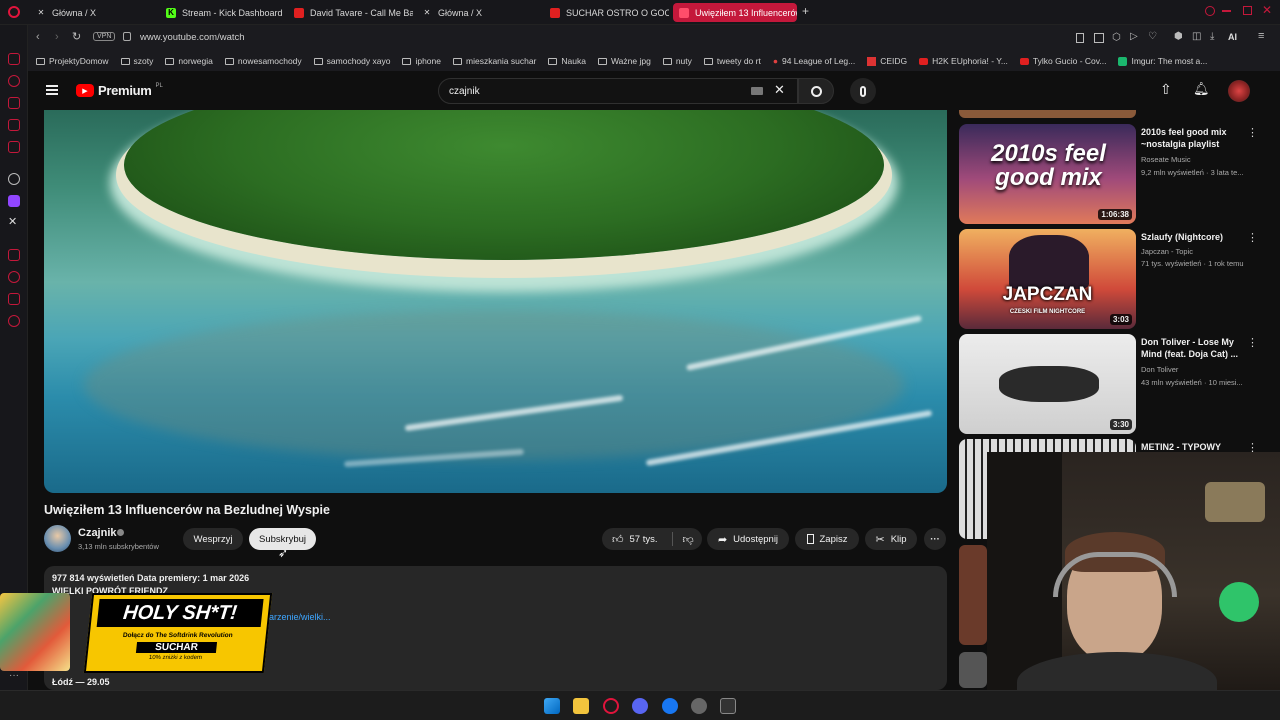 The height and width of the screenshot is (720, 1280). What do you see at coordinates (699, 706) in the screenshot?
I see `obs-icon` at bounding box center [699, 706].